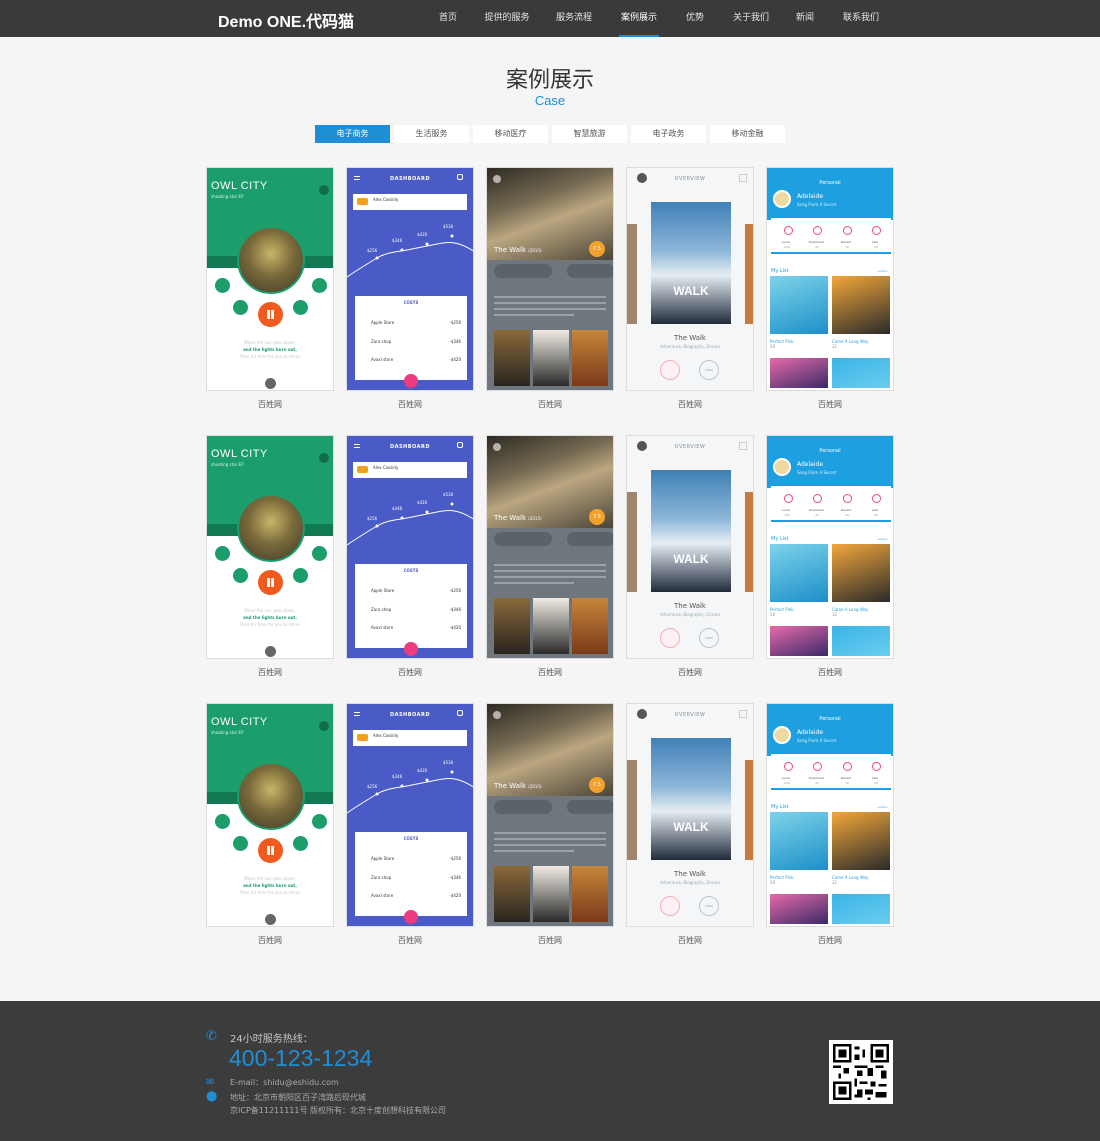  Describe the element at coordinates (352, 134) in the screenshot. I see `tab-ecommerce: 电子商务` at that location.